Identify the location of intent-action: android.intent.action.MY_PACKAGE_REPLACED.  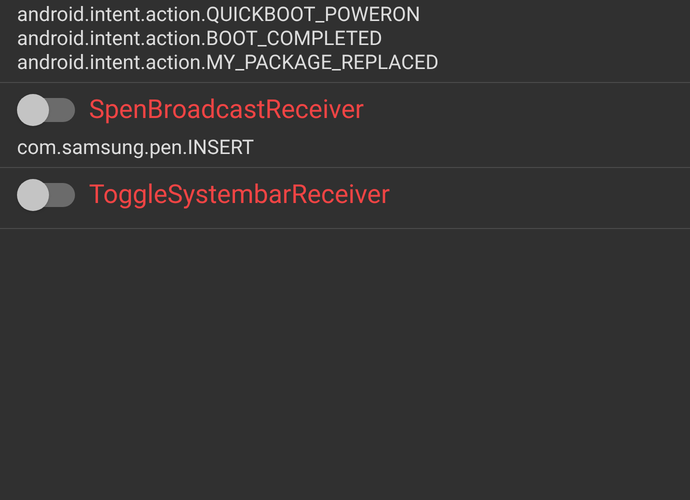
(228, 62).